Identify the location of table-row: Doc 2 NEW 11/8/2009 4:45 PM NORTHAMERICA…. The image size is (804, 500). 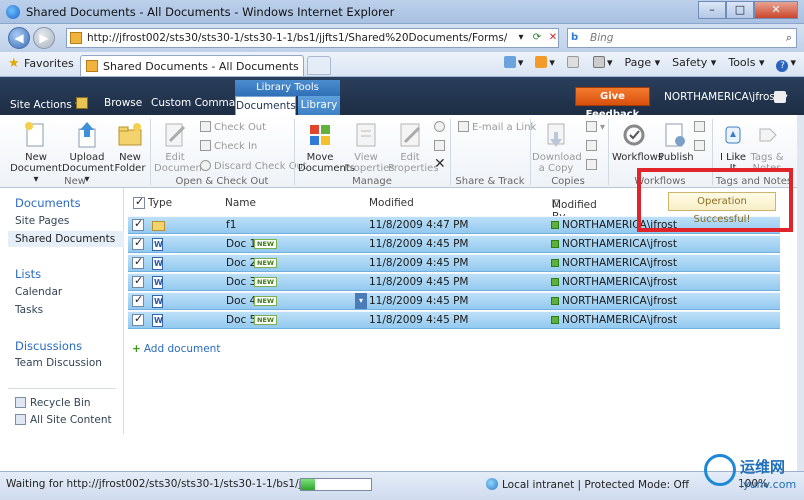
(454, 263).